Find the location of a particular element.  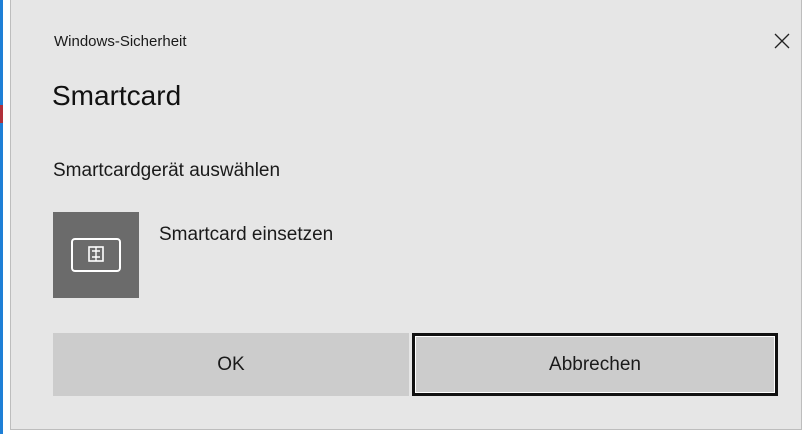

close-icon is located at coordinates (782, 41).